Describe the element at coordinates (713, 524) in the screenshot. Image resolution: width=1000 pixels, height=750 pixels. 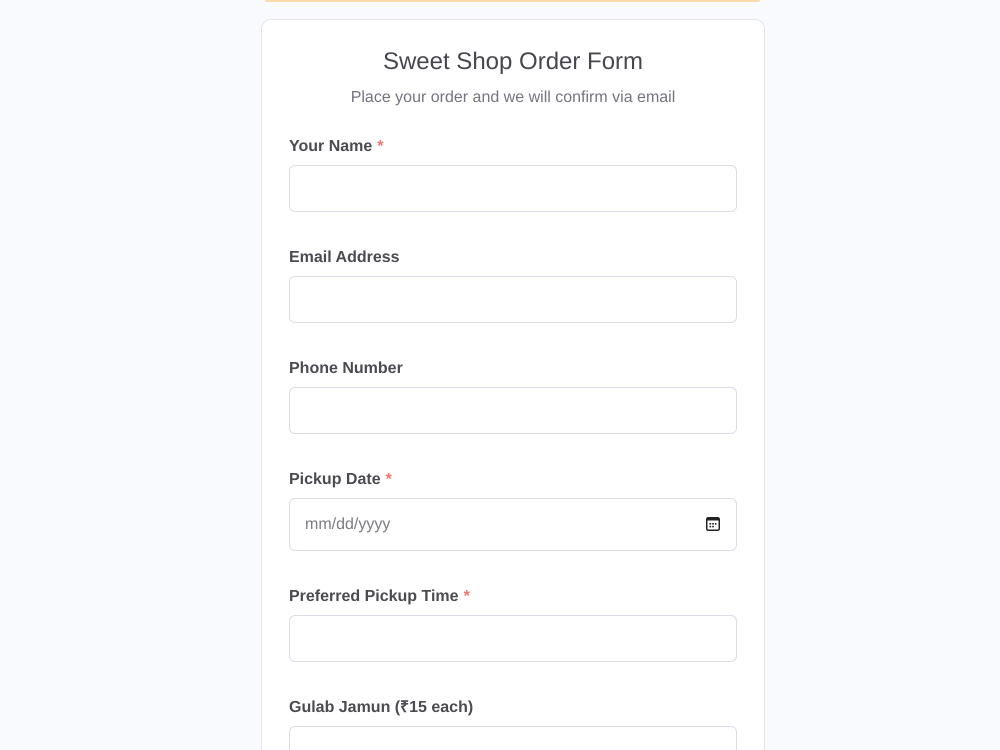
I see `calendar-icon` at that location.